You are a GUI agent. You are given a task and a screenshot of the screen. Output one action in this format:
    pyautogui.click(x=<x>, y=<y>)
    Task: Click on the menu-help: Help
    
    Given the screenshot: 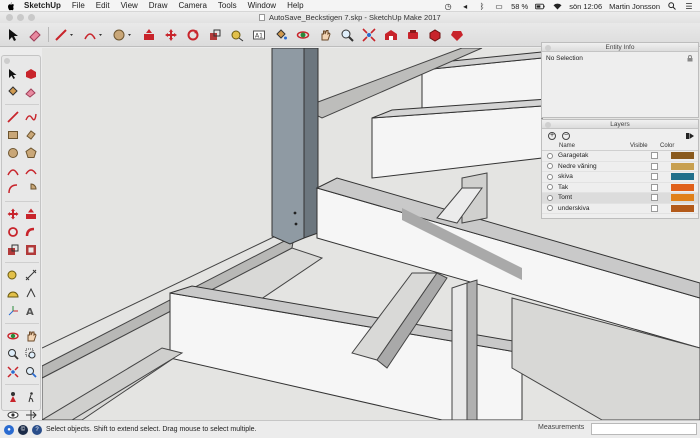 What is the action you would take?
    pyautogui.click(x=295, y=6)
    